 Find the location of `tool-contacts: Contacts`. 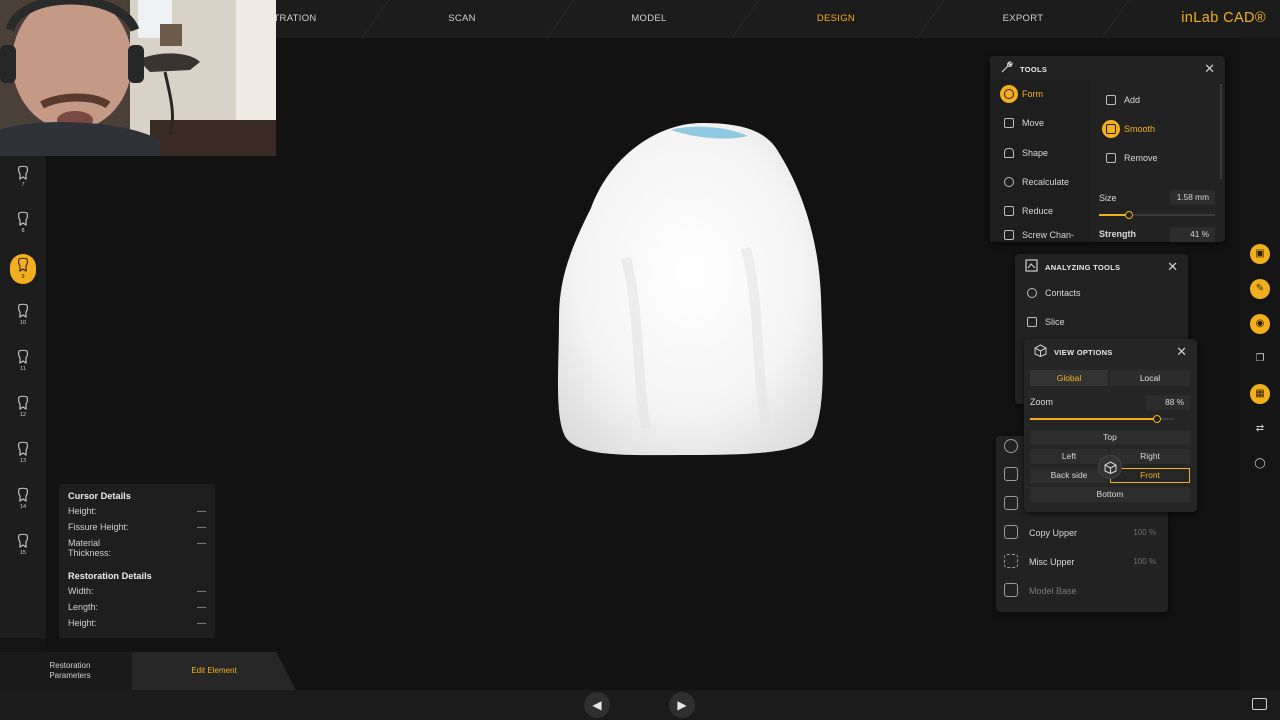

tool-contacts: Contacts is located at coordinates (1099, 293).